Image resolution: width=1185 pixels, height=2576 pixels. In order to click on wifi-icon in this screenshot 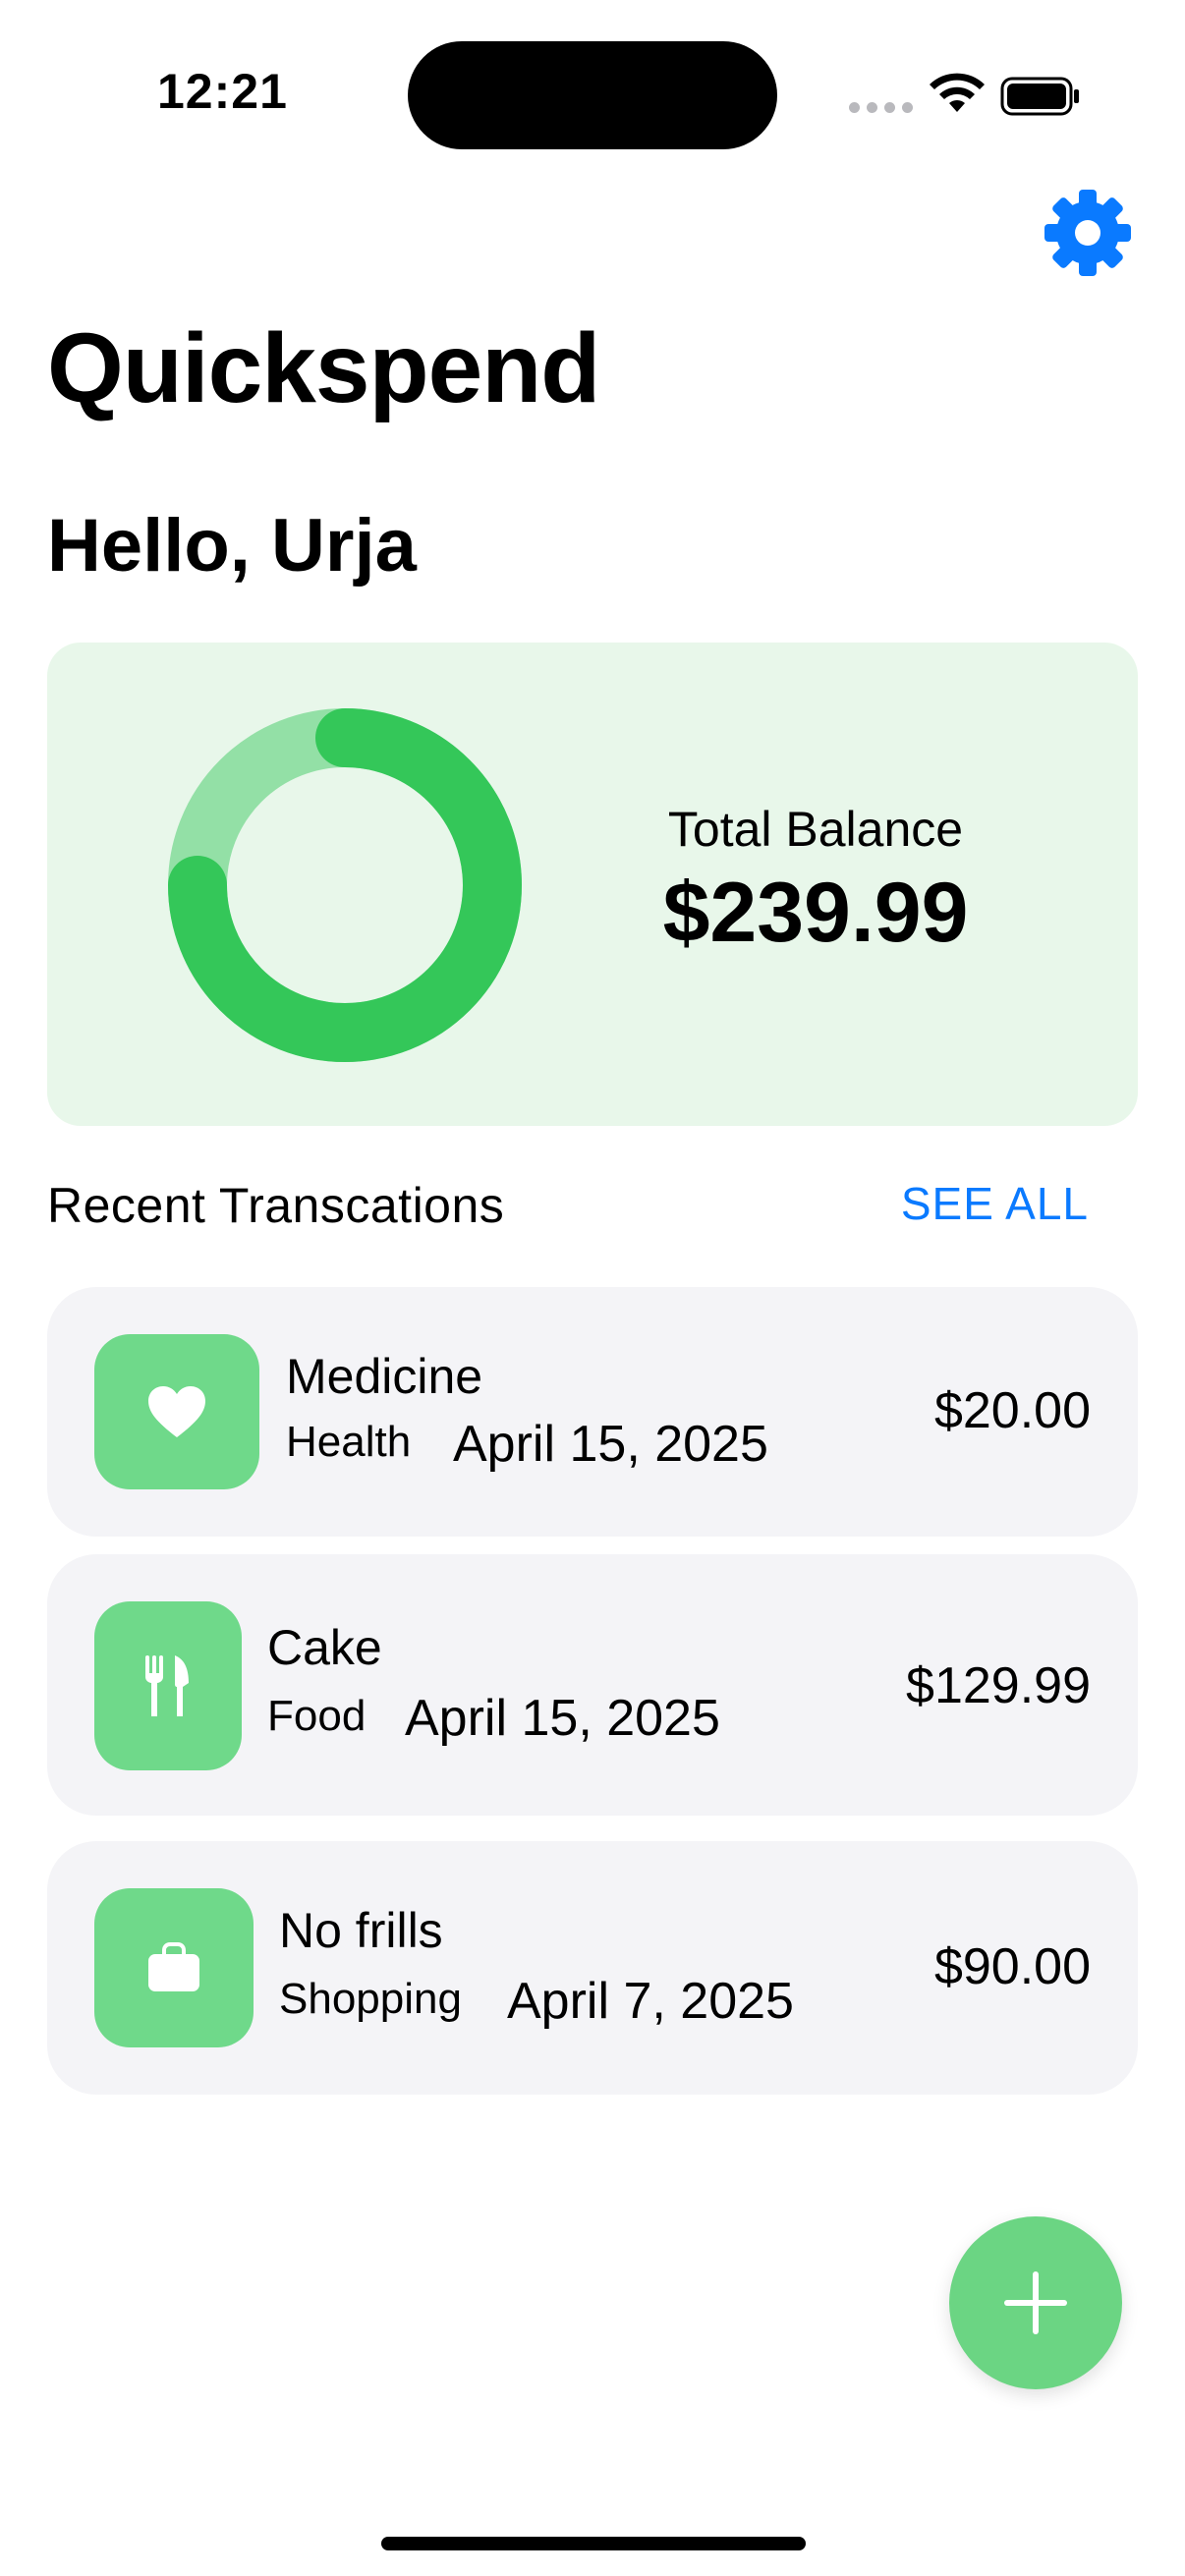, I will do `click(958, 92)`.